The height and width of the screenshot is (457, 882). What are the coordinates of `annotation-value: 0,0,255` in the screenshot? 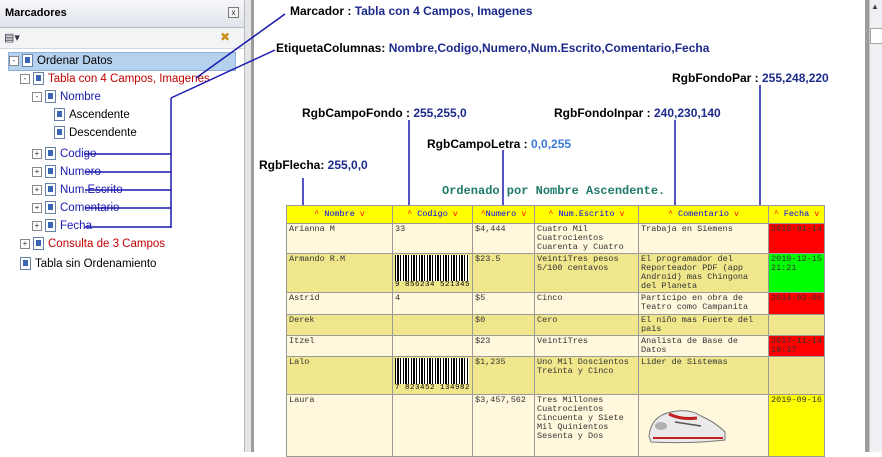 It's located at (551, 144).